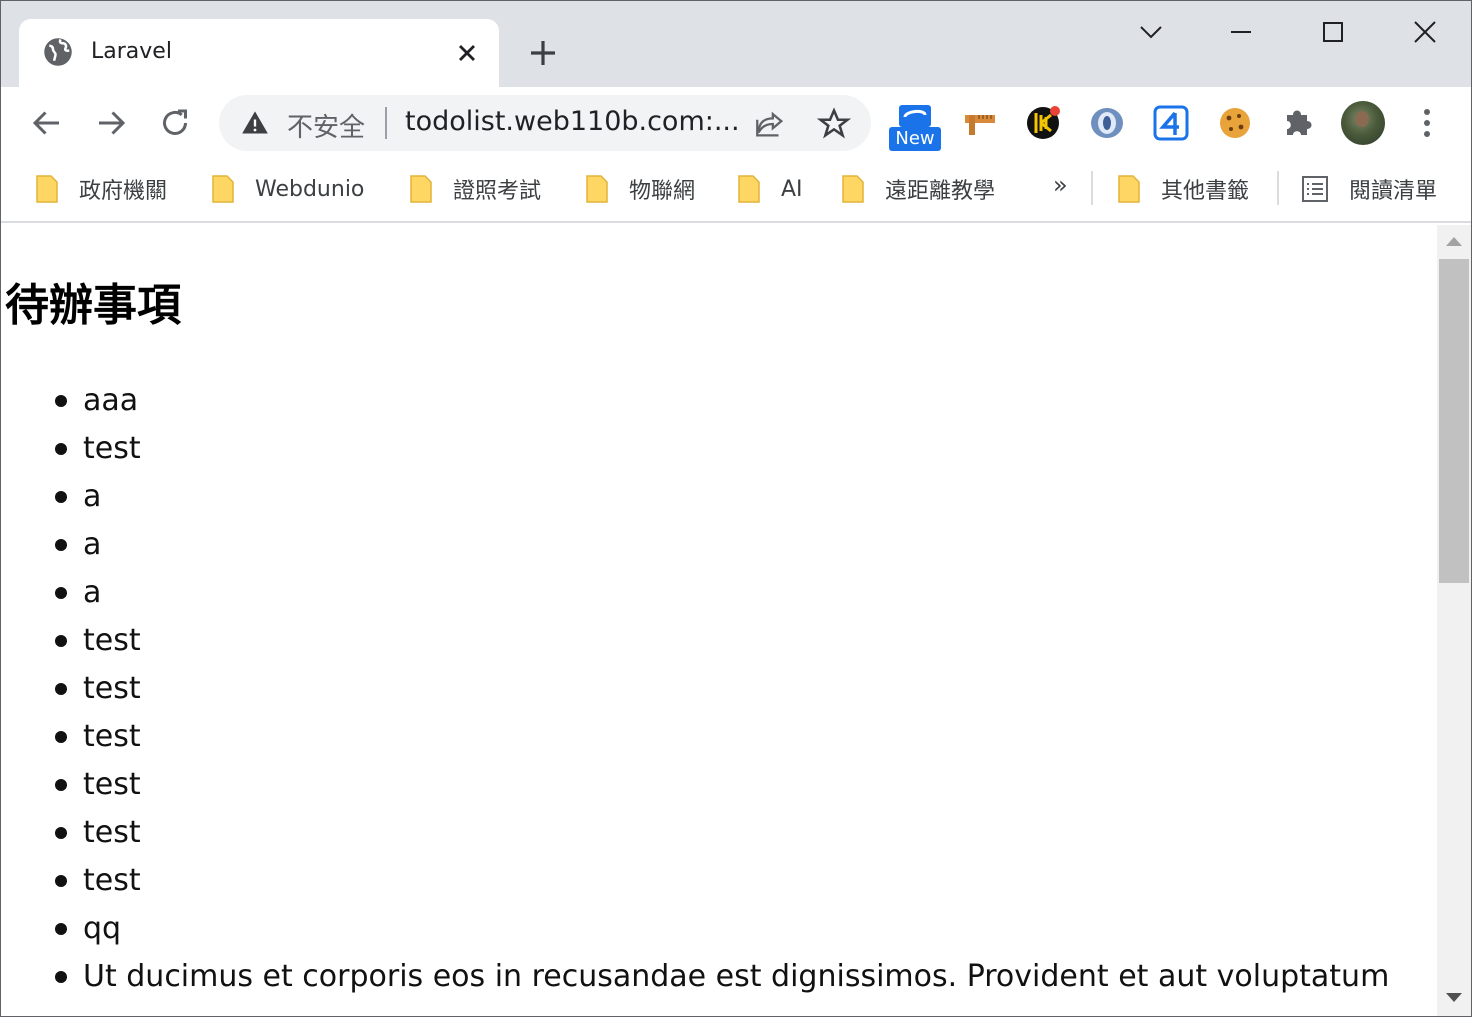  Describe the element at coordinates (695, 929) in the screenshot. I see `todo-item: qq` at that location.